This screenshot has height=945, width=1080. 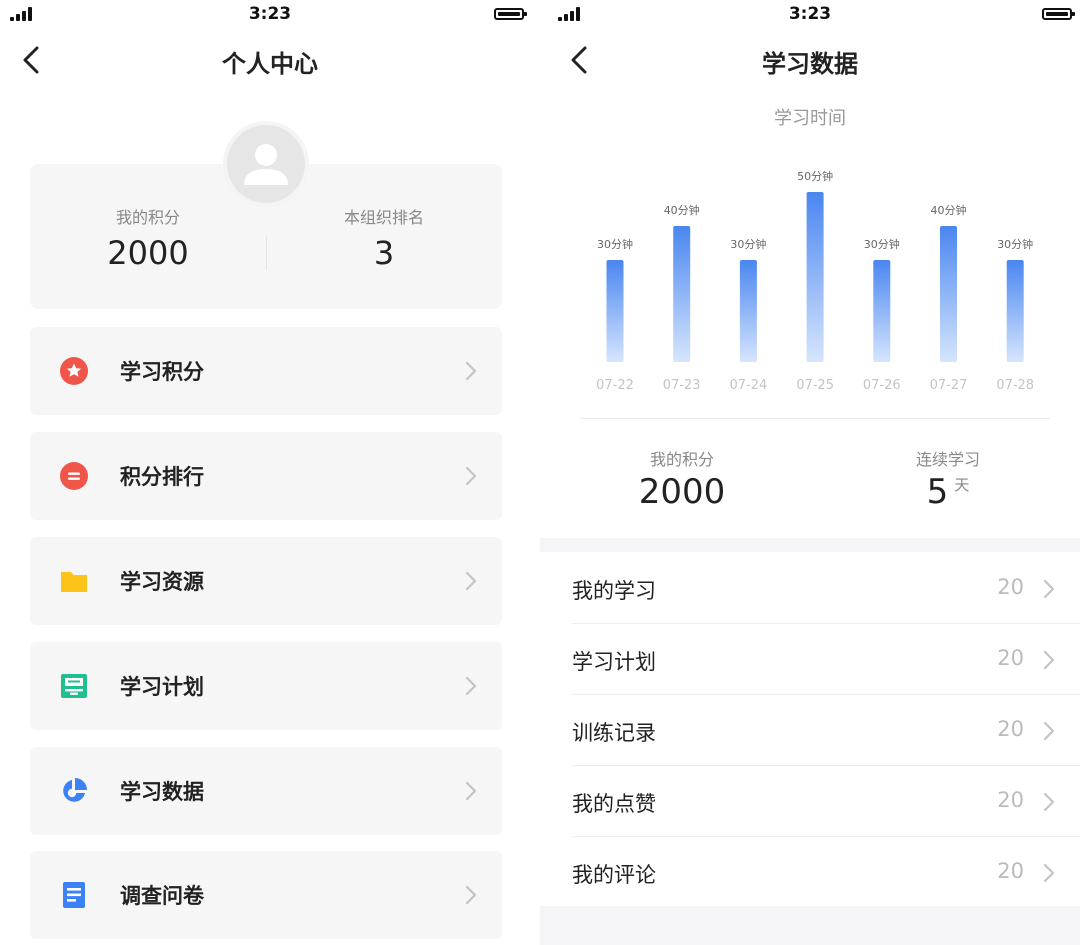 What do you see at coordinates (810, 64) in the screenshot?
I see `page-title: 学习数据` at bounding box center [810, 64].